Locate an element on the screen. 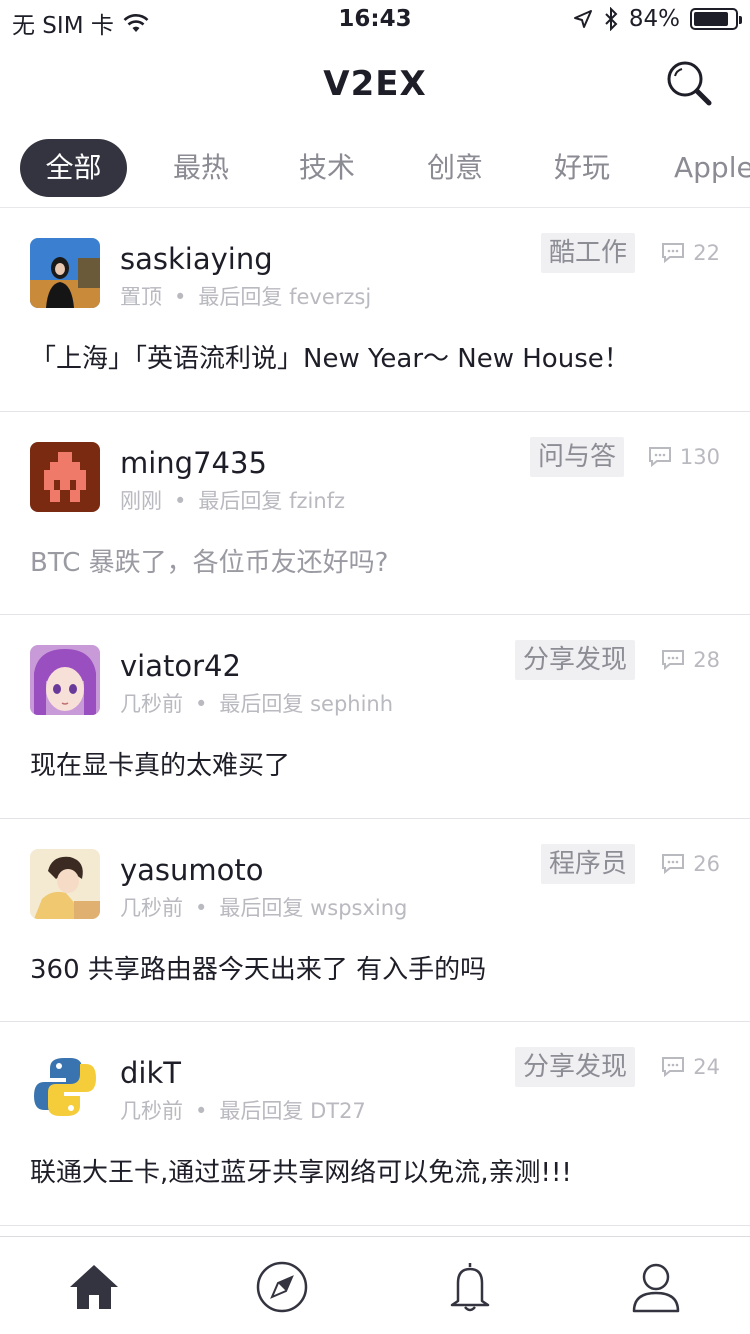  reply-count: 28 is located at coordinates (690, 660).